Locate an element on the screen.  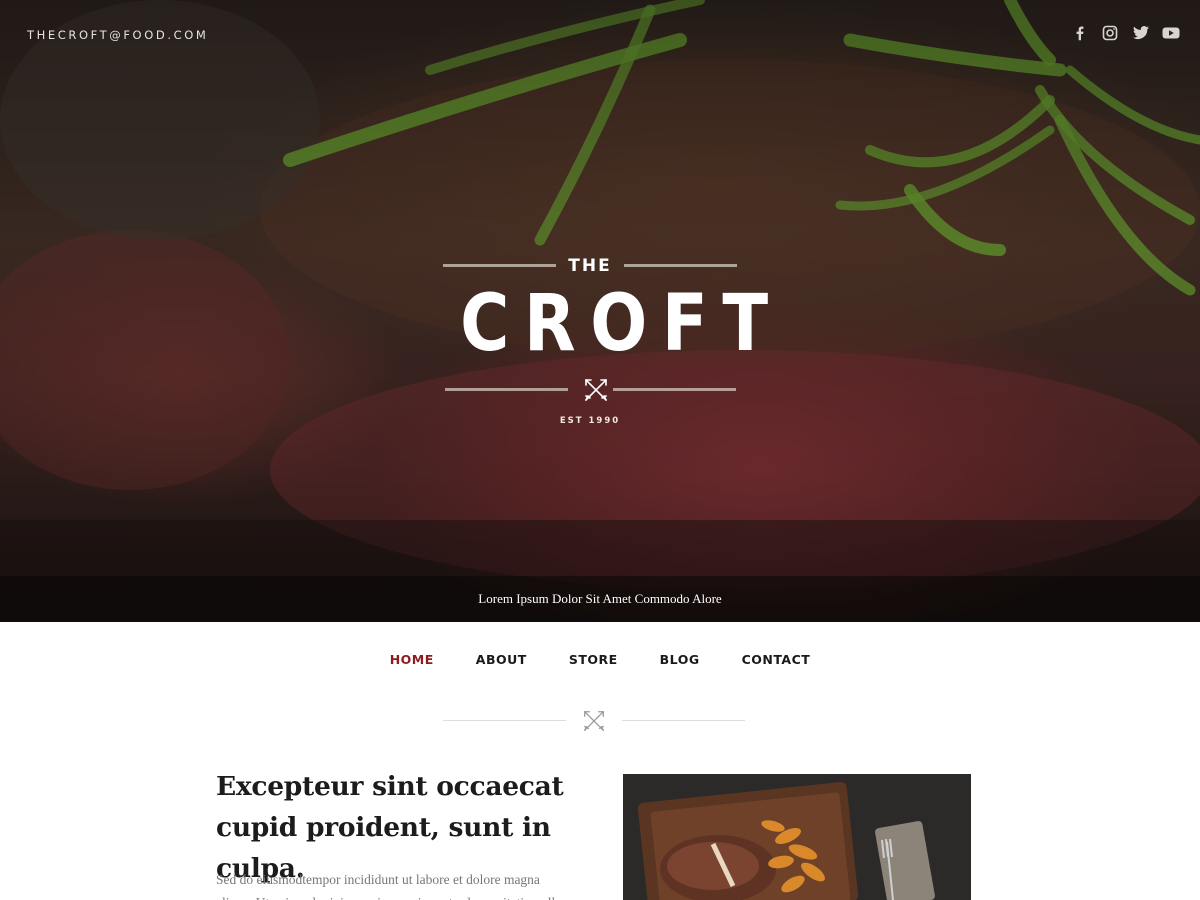
nav-contact: CONTACT is located at coordinates (776, 659).